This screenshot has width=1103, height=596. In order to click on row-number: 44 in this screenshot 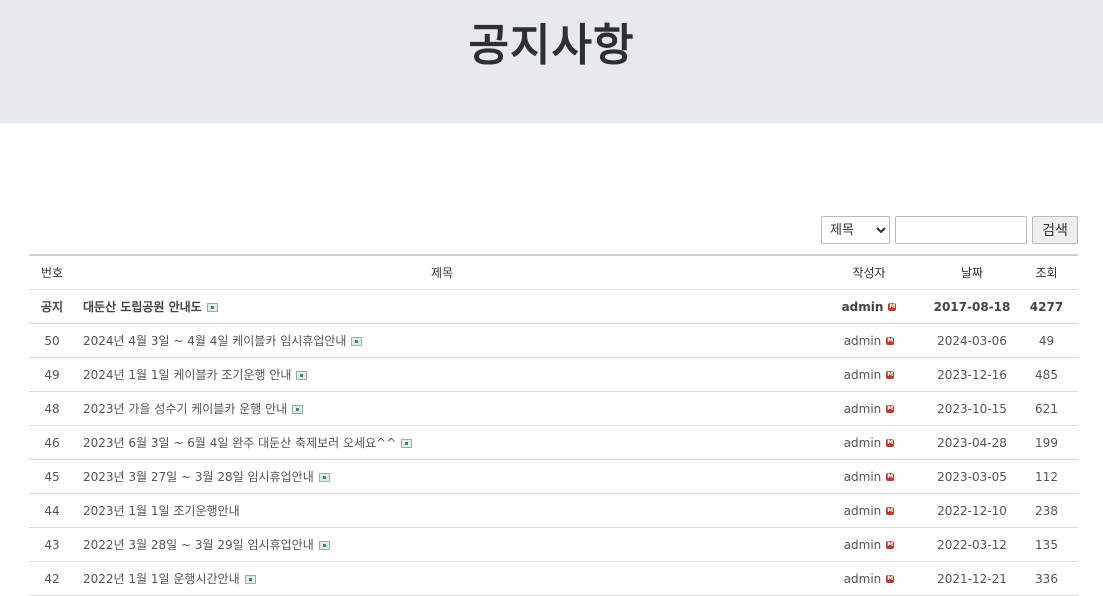, I will do `click(52, 510)`.